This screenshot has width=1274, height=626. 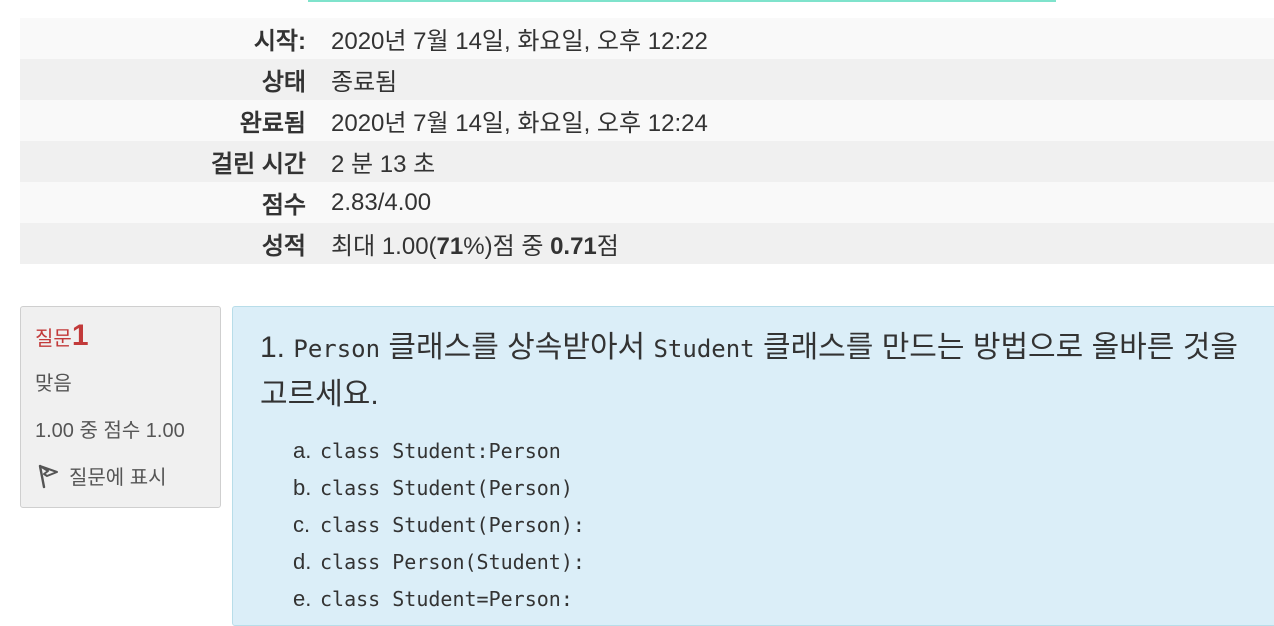 I want to click on answer-letter: d., so click(x=302, y=561).